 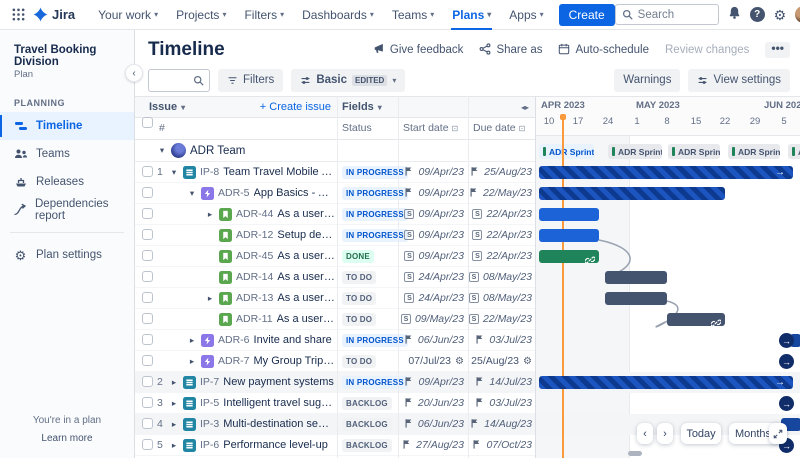 What do you see at coordinates (201, 15) in the screenshot?
I see `nav-item-projects: Projects ▾` at bounding box center [201, 15].